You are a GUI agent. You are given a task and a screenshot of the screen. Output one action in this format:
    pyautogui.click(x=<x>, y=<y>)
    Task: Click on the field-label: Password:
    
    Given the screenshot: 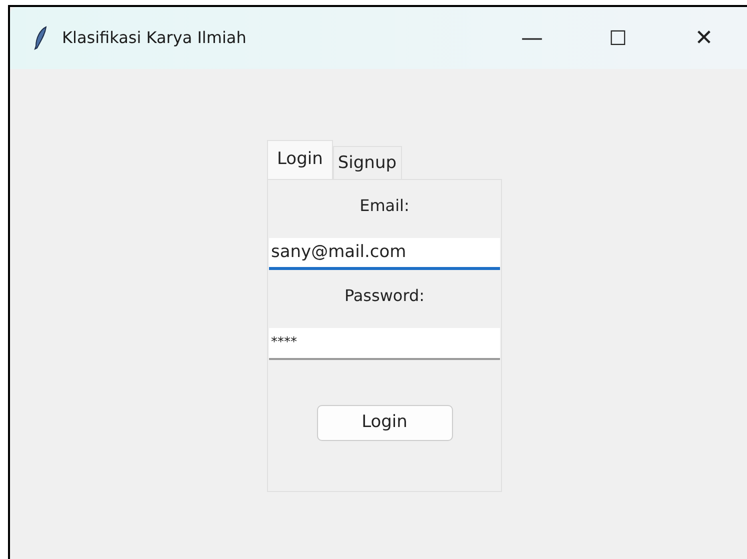 What is the action you would take?
    pyautogui.click(x=384, y=295)
    